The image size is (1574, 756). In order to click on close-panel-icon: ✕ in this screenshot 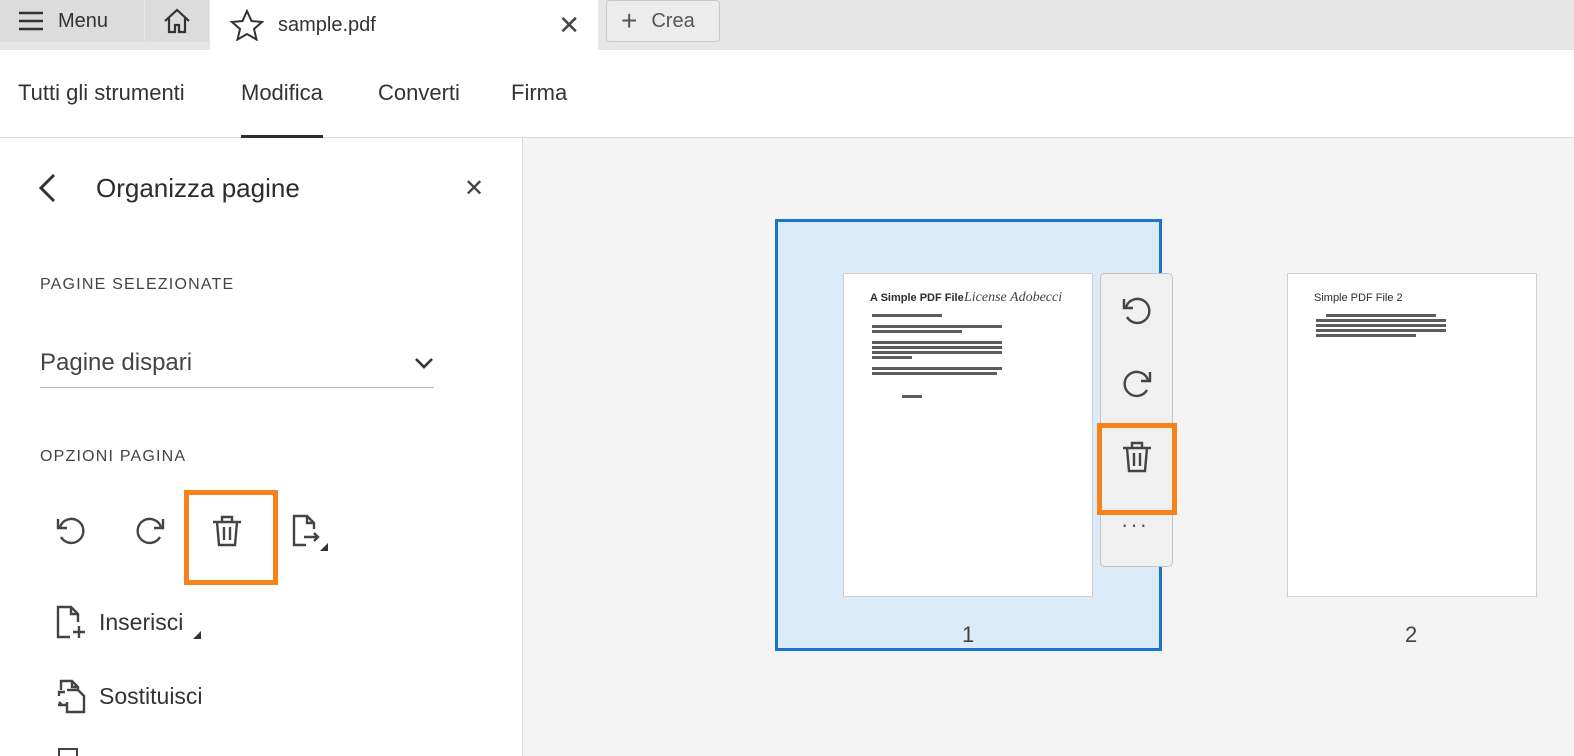, I will do `click(474, 188)`.